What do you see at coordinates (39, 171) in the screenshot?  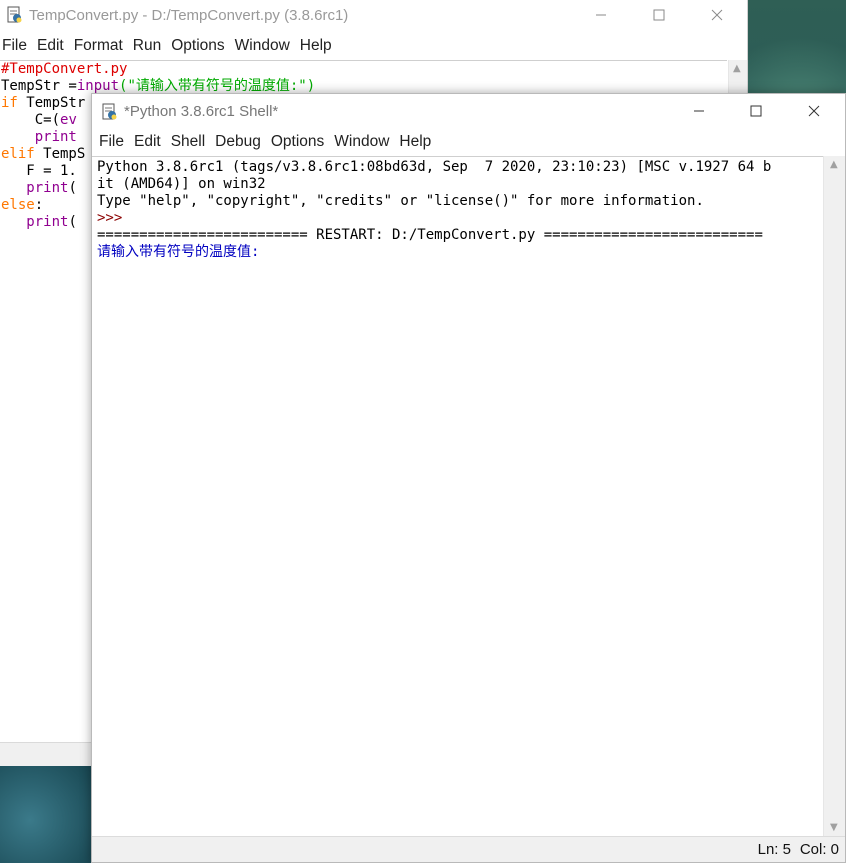 I see `code-token: F = 1.` at bounding box center [39, 171].